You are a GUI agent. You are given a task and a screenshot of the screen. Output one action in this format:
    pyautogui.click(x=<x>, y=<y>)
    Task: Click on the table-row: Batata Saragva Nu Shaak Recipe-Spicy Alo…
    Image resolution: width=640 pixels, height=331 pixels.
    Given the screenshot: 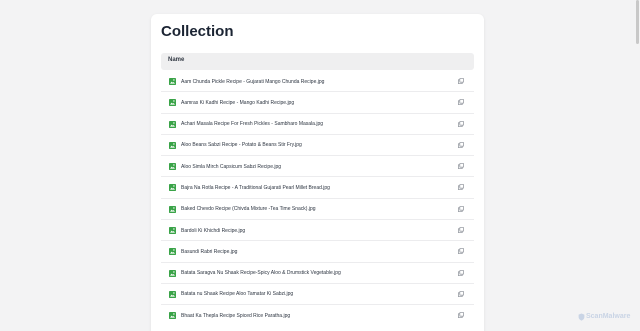 What is the action you would take?
    pyautogui.click(x=317, y=273)
    